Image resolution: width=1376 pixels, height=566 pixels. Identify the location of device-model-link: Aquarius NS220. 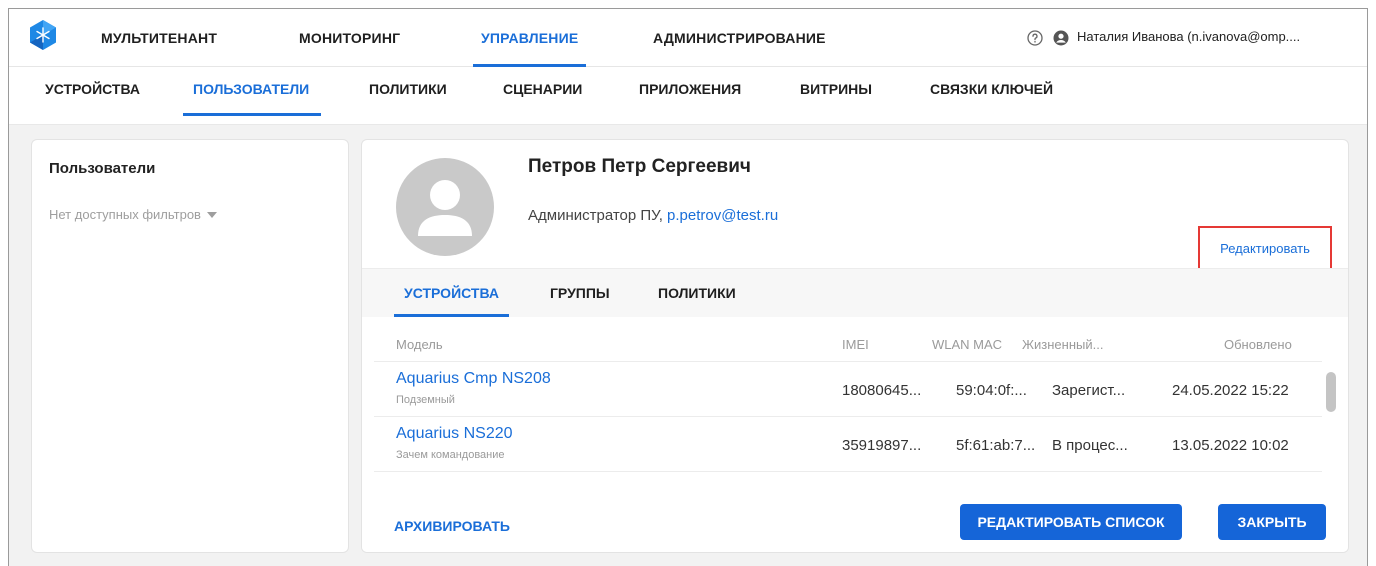
(454, 434).